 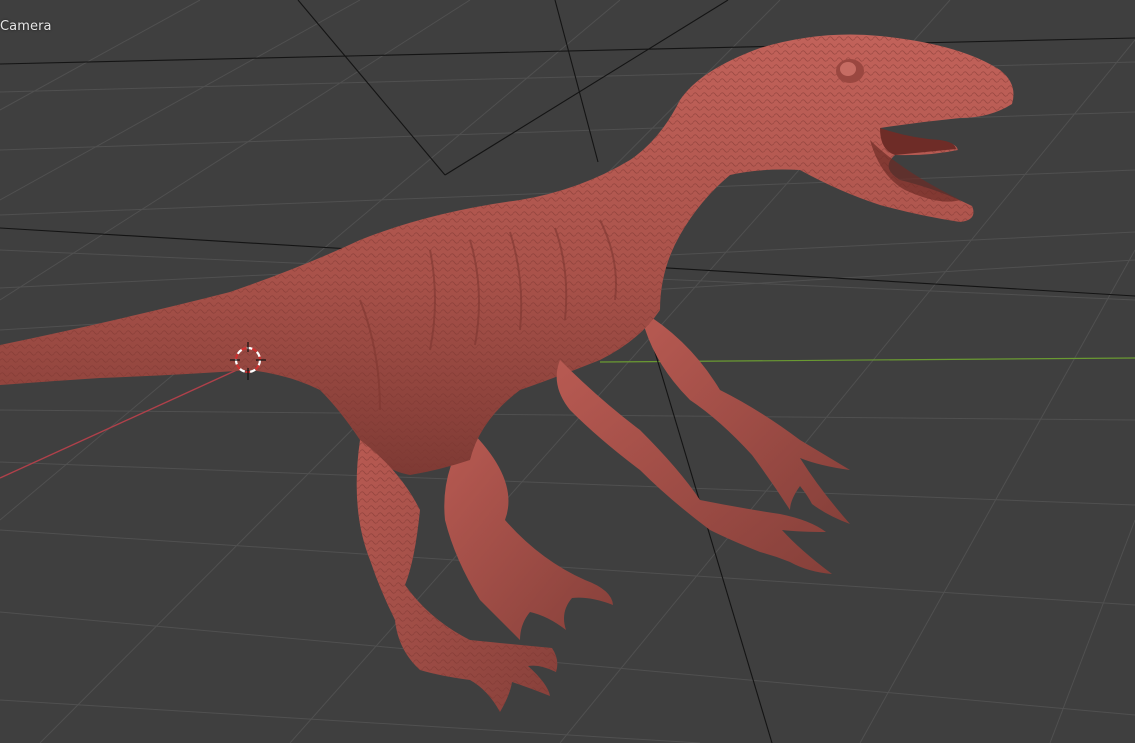 I want to click on viewport-view-name: Camera, so click(x=26, y=26).